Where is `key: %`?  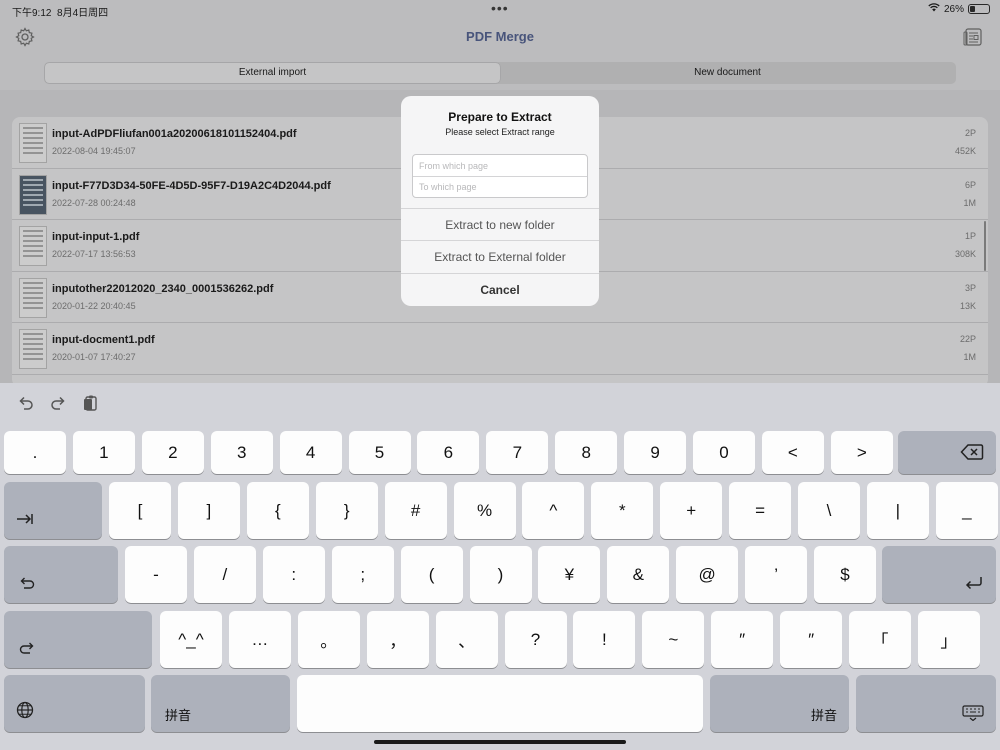
key: % is located at coordinates (484, 510).